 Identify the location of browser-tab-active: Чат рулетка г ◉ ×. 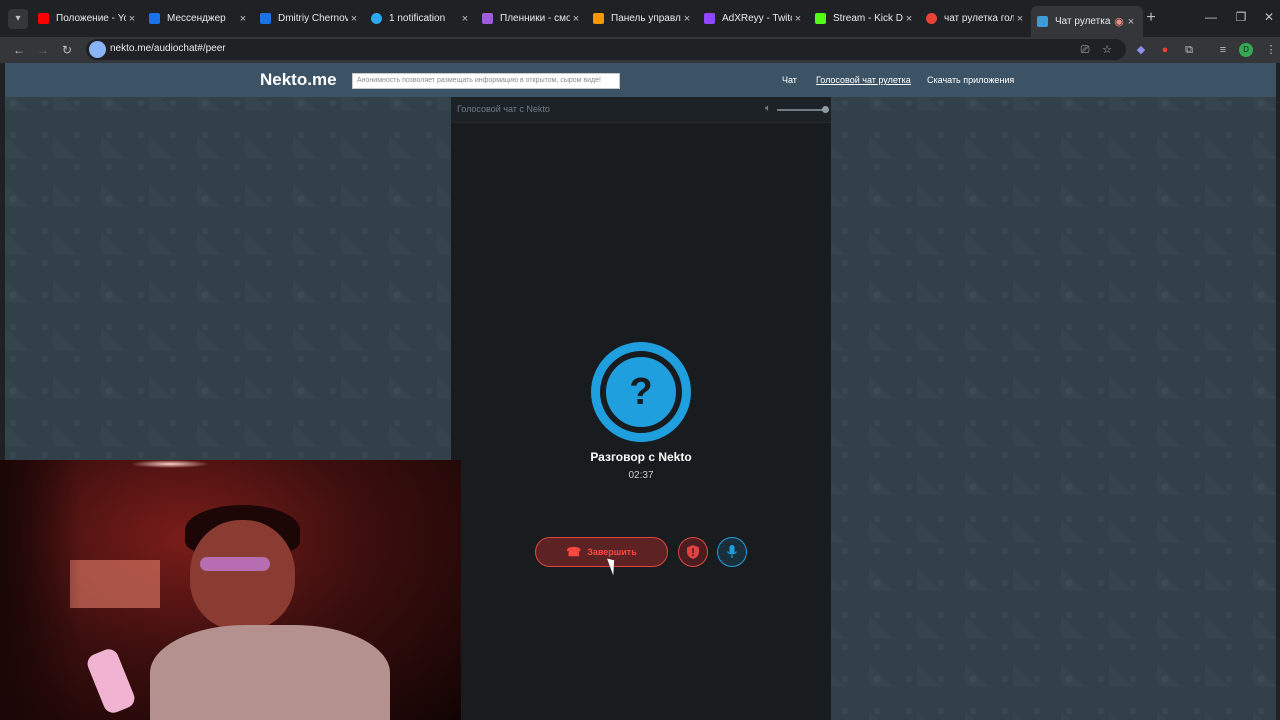
(1087, 21).